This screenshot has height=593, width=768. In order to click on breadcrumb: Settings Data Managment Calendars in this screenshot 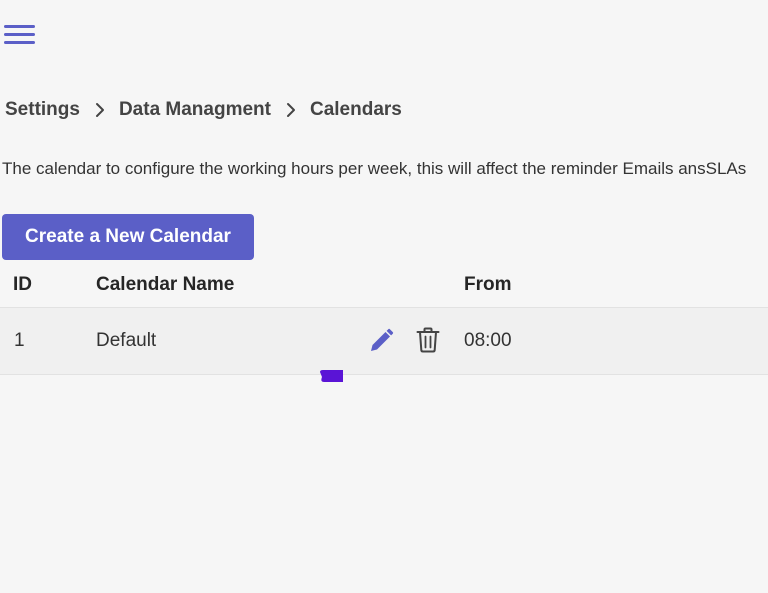, I will do `click(203, 110)`.